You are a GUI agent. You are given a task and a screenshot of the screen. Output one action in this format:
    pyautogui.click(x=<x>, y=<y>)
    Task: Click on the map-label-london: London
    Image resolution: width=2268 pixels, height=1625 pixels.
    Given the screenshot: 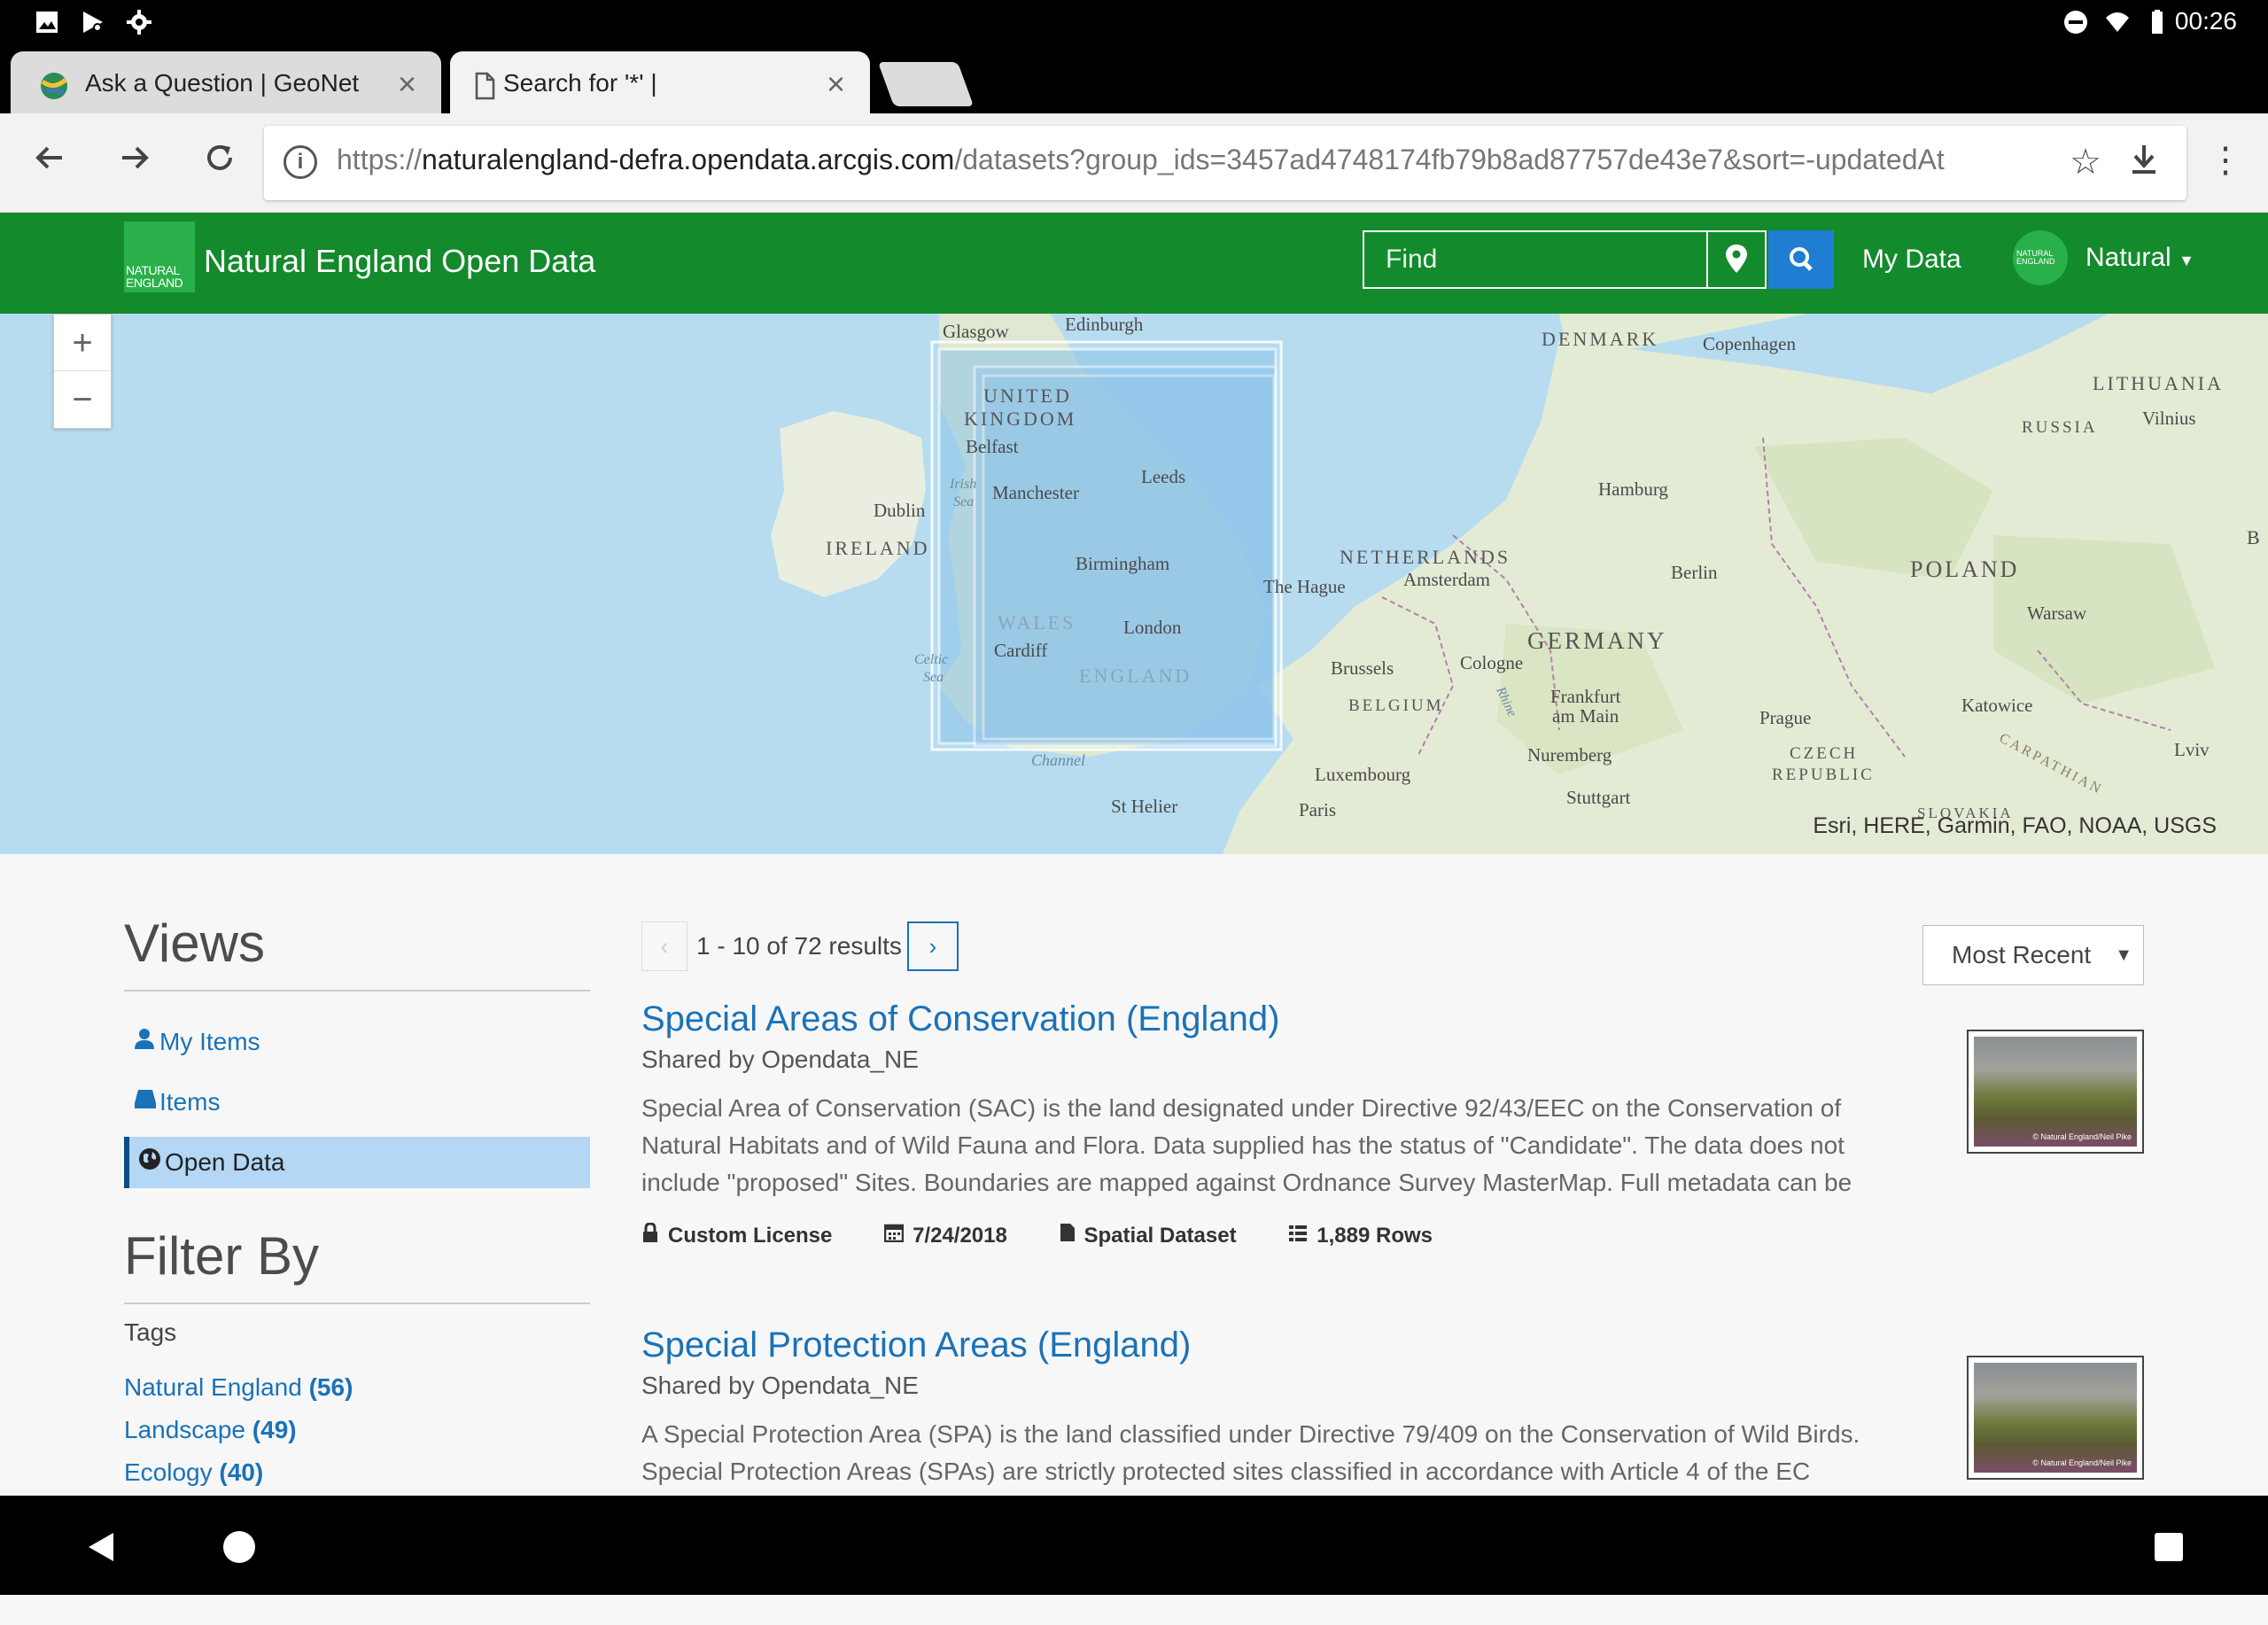 What is the action you would take?
    pyautogui.click(x=1152, y=627)
    